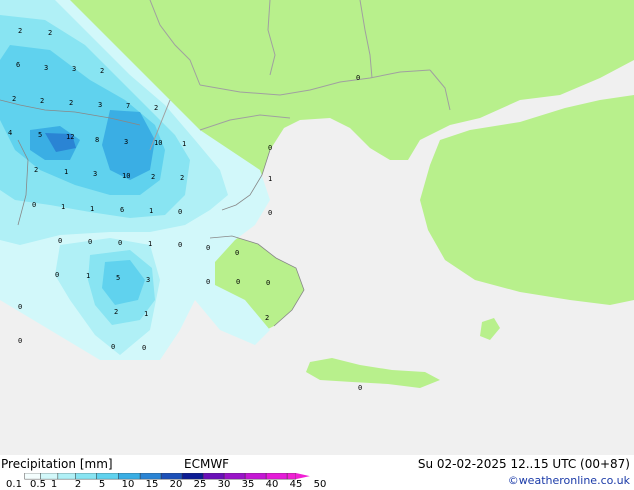 This screenshot has height=490, width=634. I want to click on legend-tick-label: 10, so click(128, 484).